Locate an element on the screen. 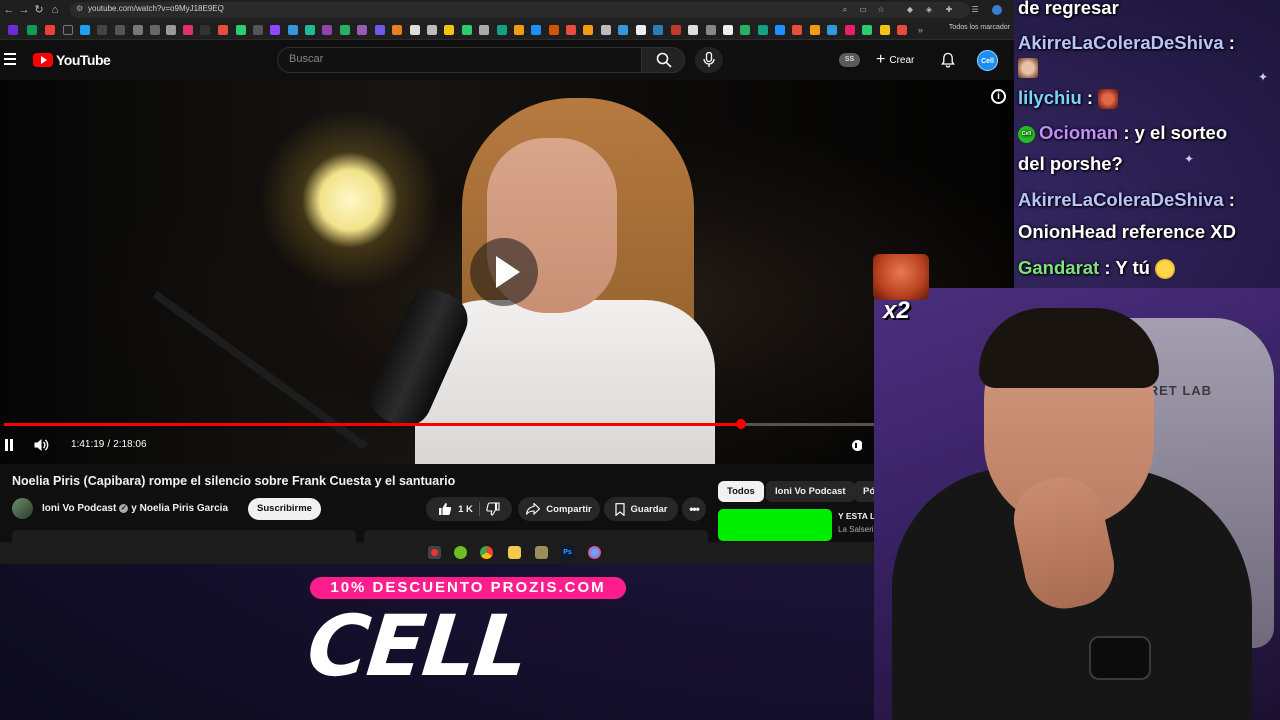 The height and width of the screenshot is (720, 1280). channel-name: Ioni Vo Podcast is located at coordinates (79, 508).